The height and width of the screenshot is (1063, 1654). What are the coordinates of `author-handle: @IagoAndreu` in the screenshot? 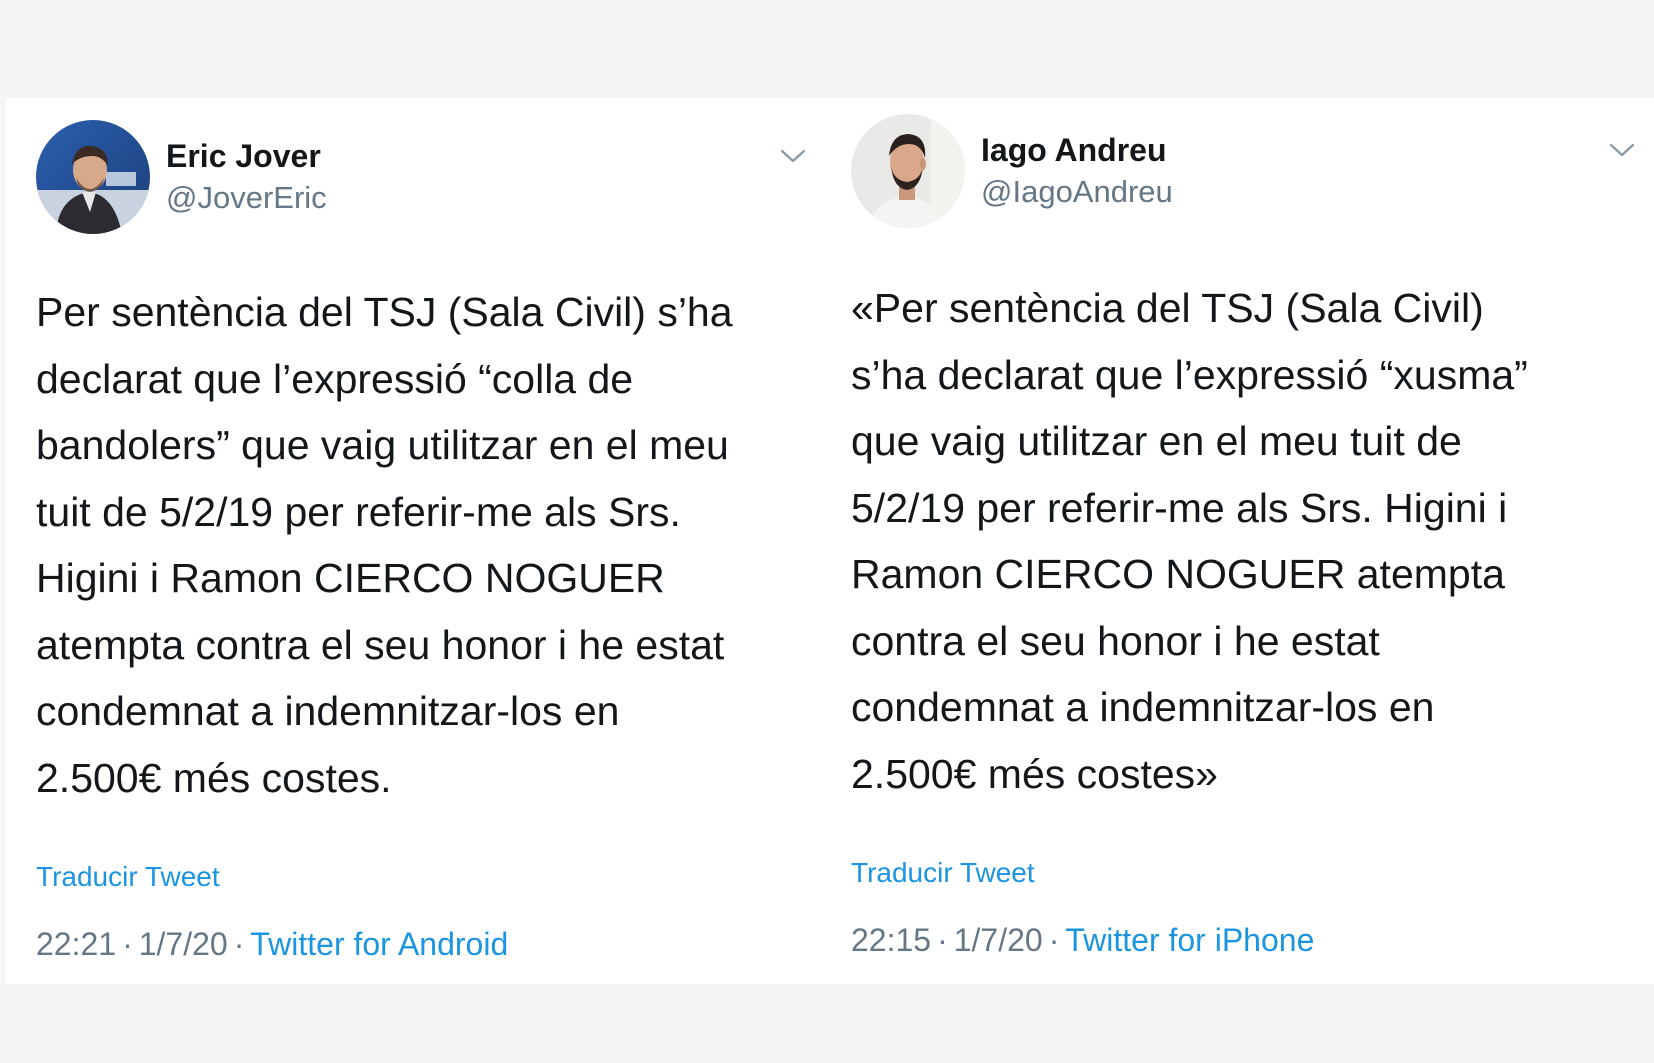 It's located at (1077, 192).